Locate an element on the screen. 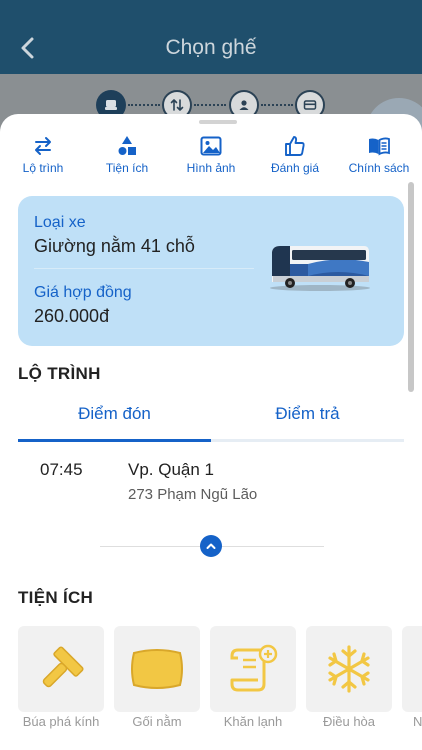 The image size is (422, 750). tab-diem-don: Điểm đón is located at coordinates (114, 414).